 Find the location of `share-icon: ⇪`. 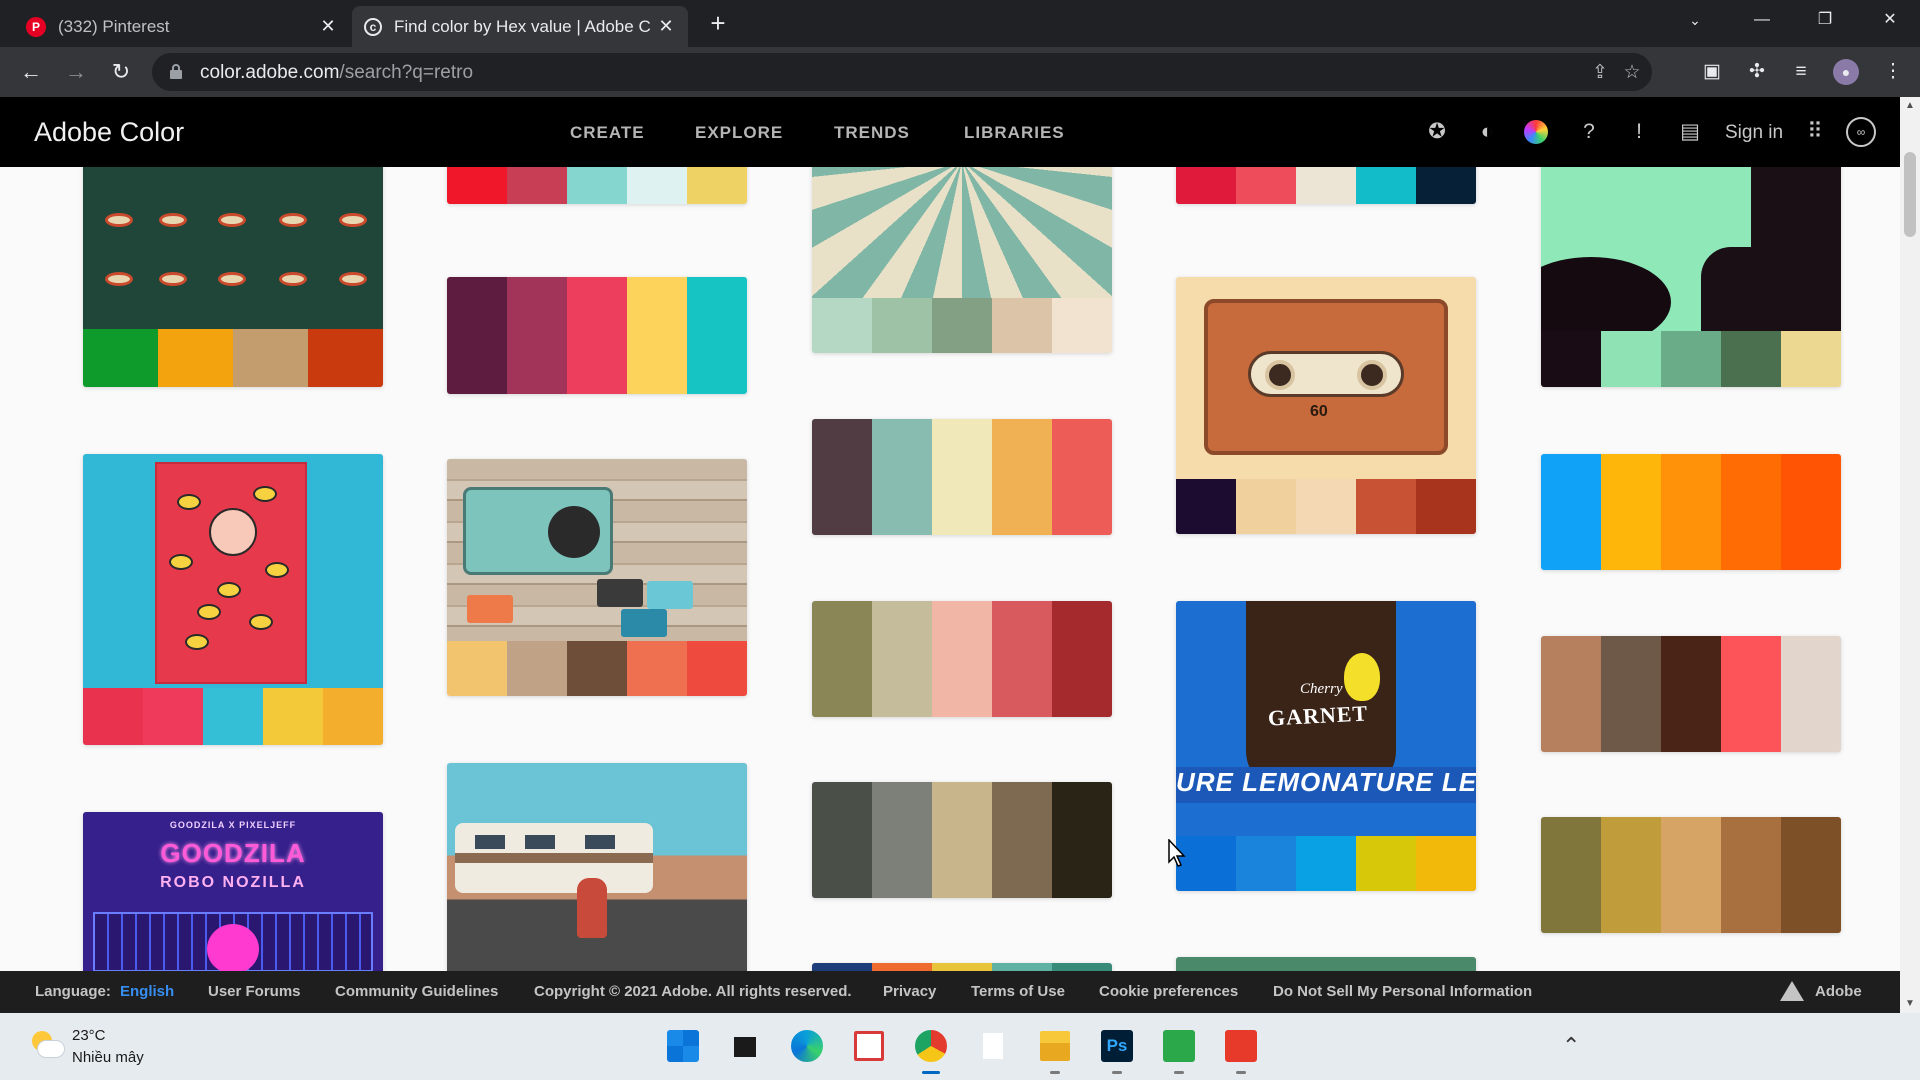

share-icon: ⇪ is located at coordinates (1600, 73).